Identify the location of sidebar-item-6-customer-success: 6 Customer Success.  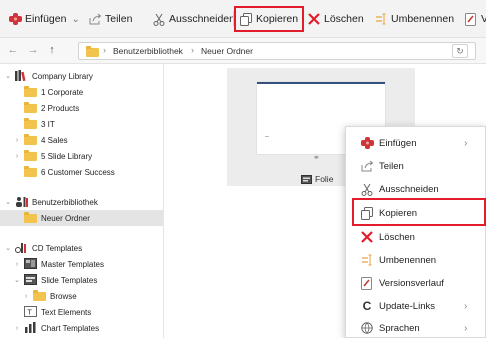
(81, 172).